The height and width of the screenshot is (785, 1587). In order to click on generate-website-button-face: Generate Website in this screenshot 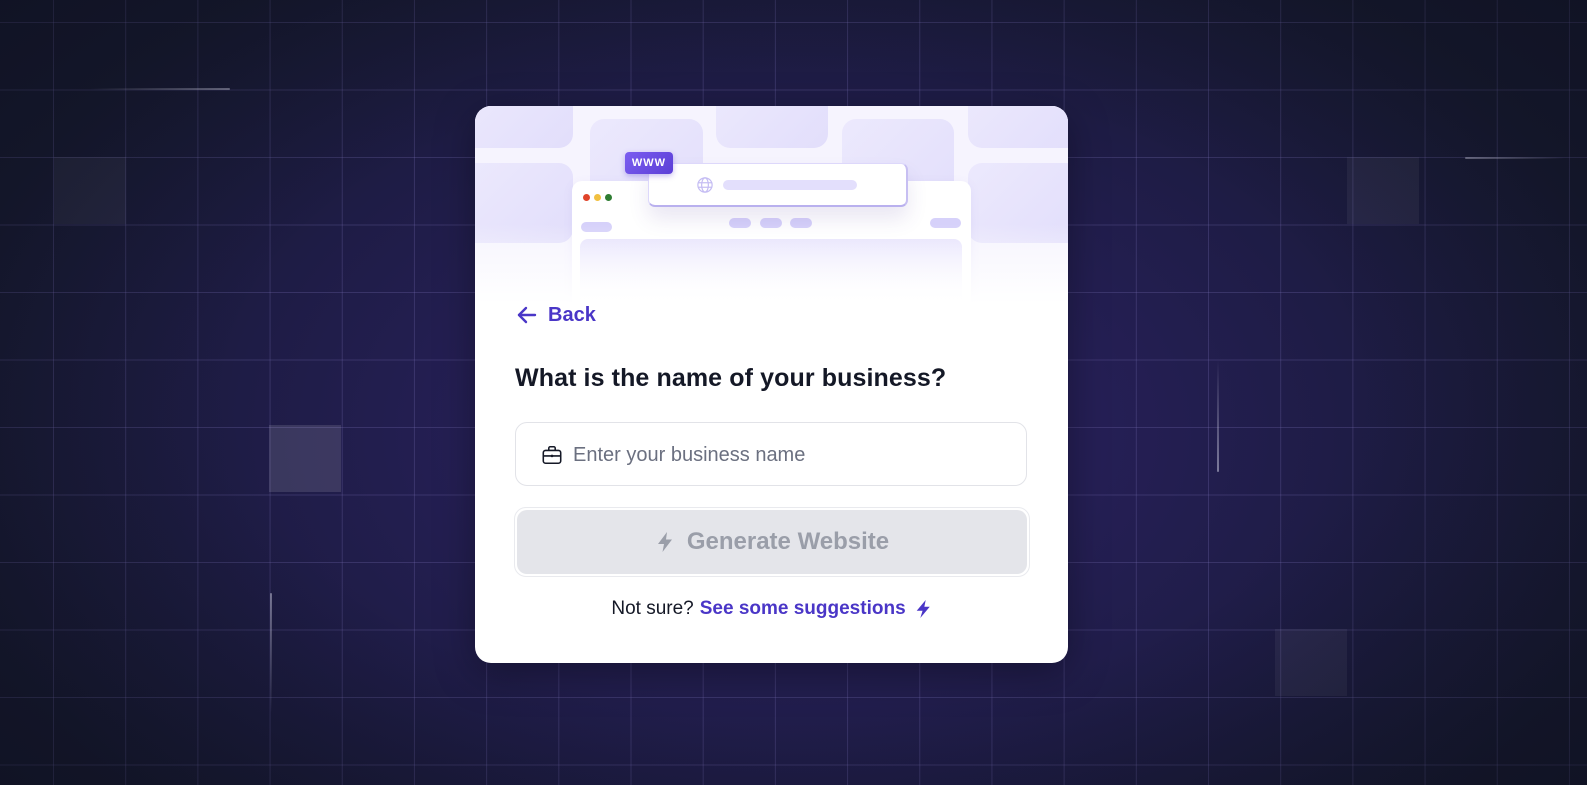, I will do `click(772, 542)`.